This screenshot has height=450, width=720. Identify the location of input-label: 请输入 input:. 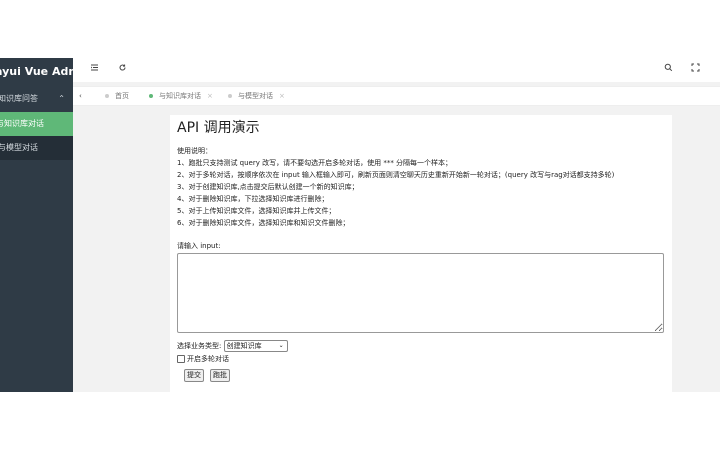
(199, 246).